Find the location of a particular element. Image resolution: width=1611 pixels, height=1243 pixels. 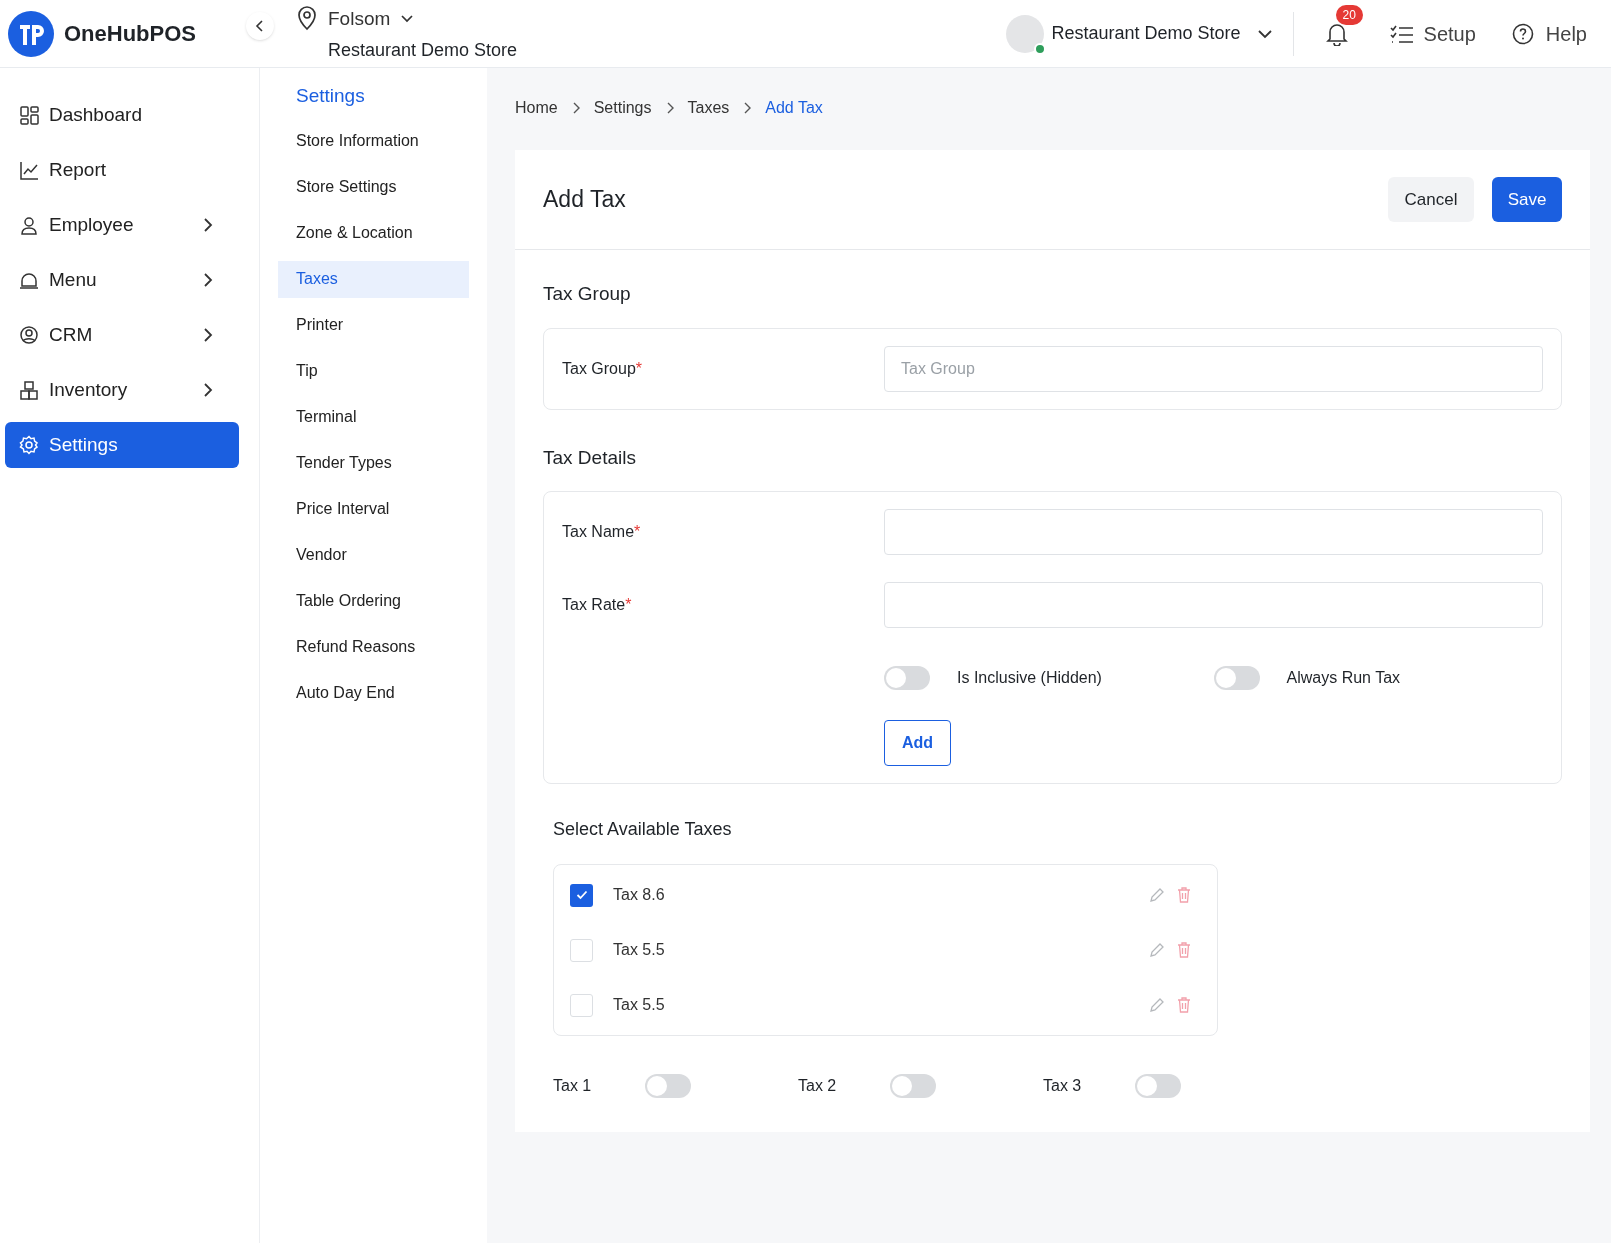

breadcrumb-current: Add Tax is located at coordinates (794, 108).